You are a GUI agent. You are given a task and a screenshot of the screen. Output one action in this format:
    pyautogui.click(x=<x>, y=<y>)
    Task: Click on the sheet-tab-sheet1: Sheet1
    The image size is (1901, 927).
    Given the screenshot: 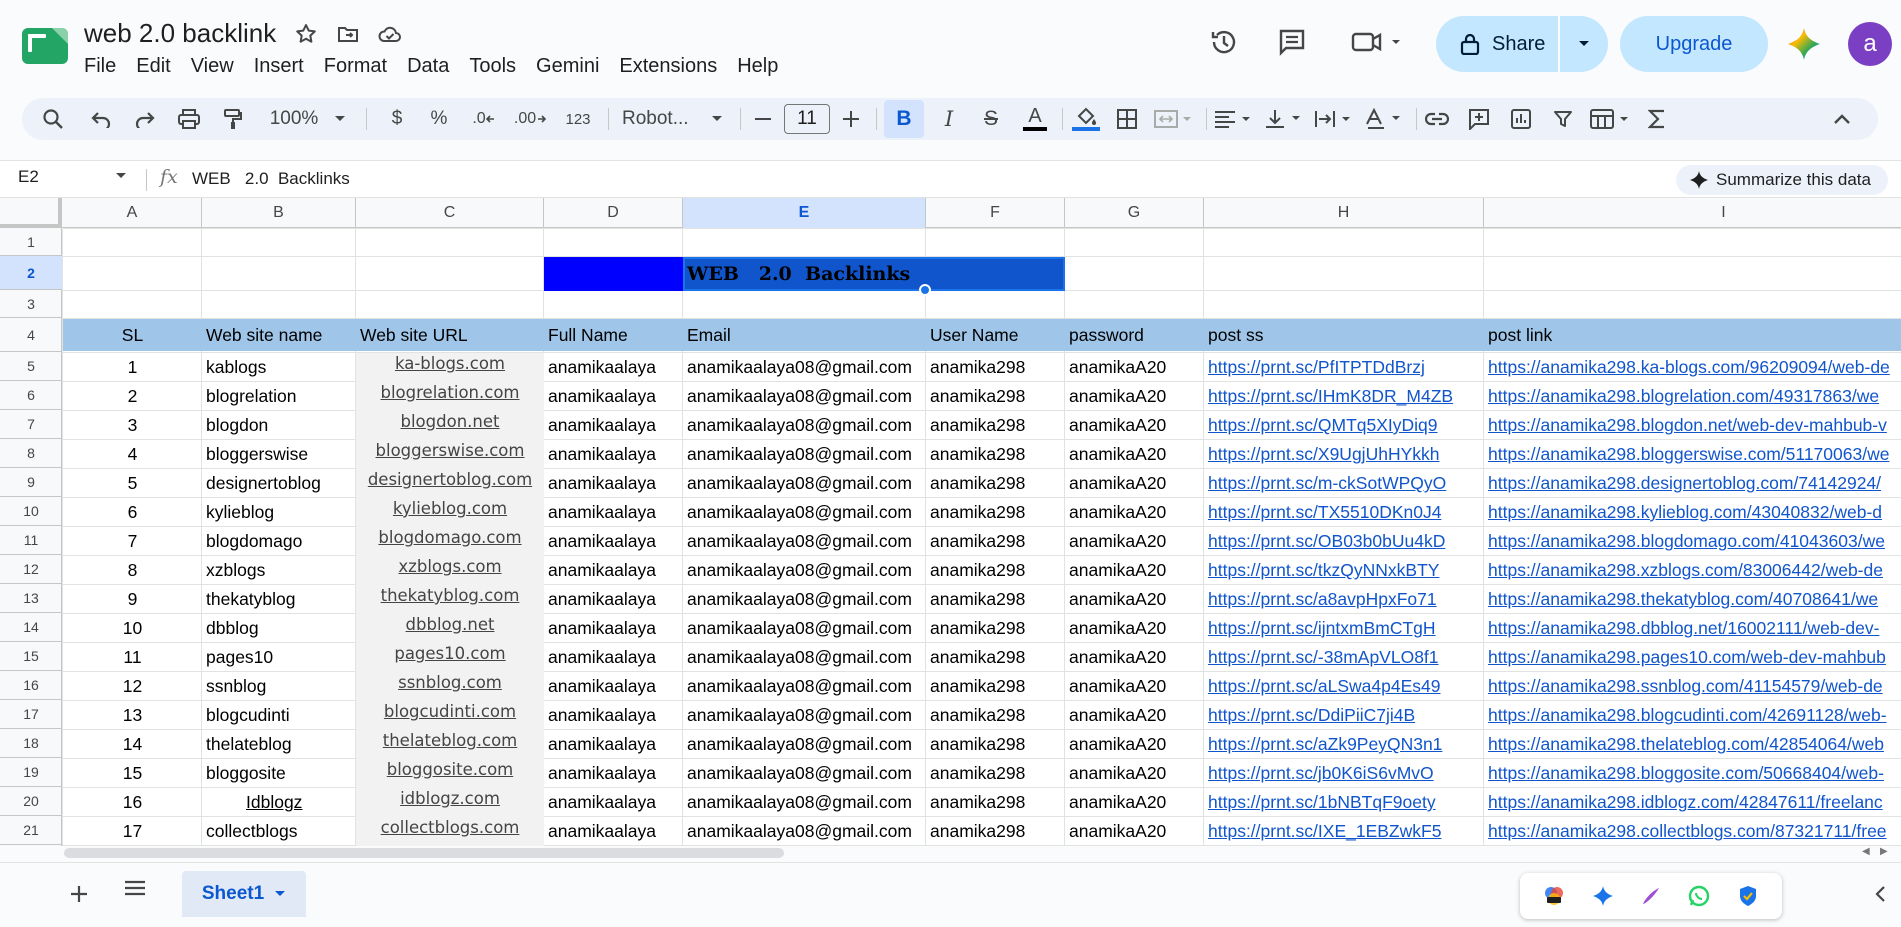 What is the action you would take?
    pyautogui.click(x=244, y=894)
    